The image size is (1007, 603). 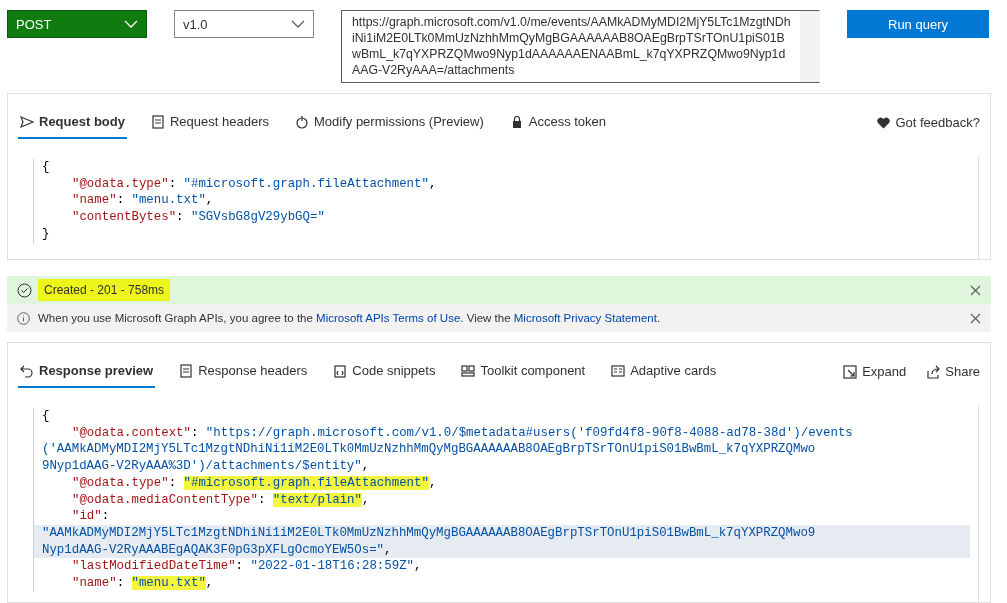 I want to click on response-action-button: Expand, so click(x=875, y=371).